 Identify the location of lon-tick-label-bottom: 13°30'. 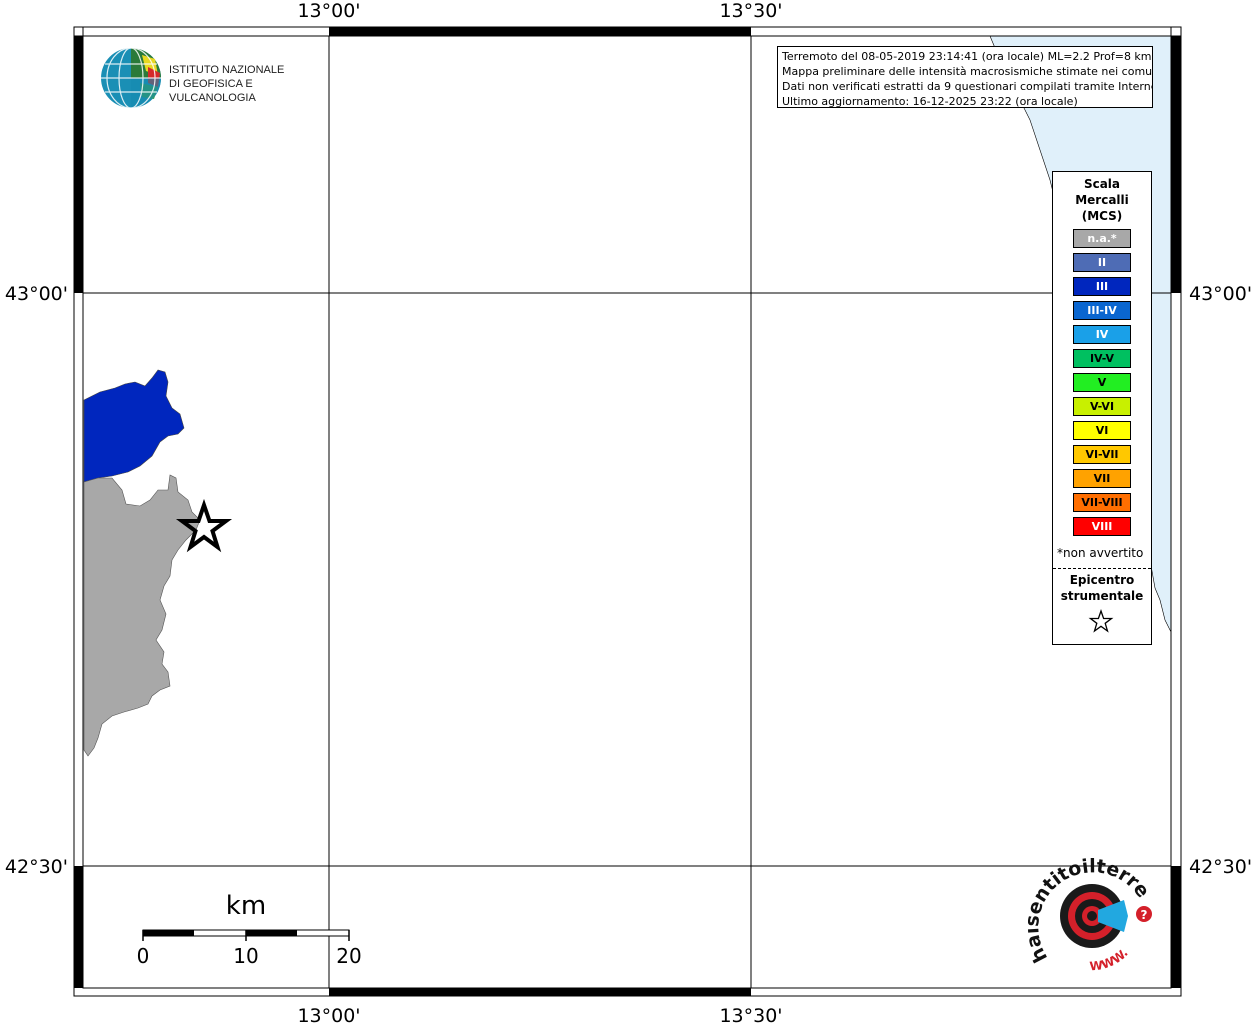
(750, 1014).